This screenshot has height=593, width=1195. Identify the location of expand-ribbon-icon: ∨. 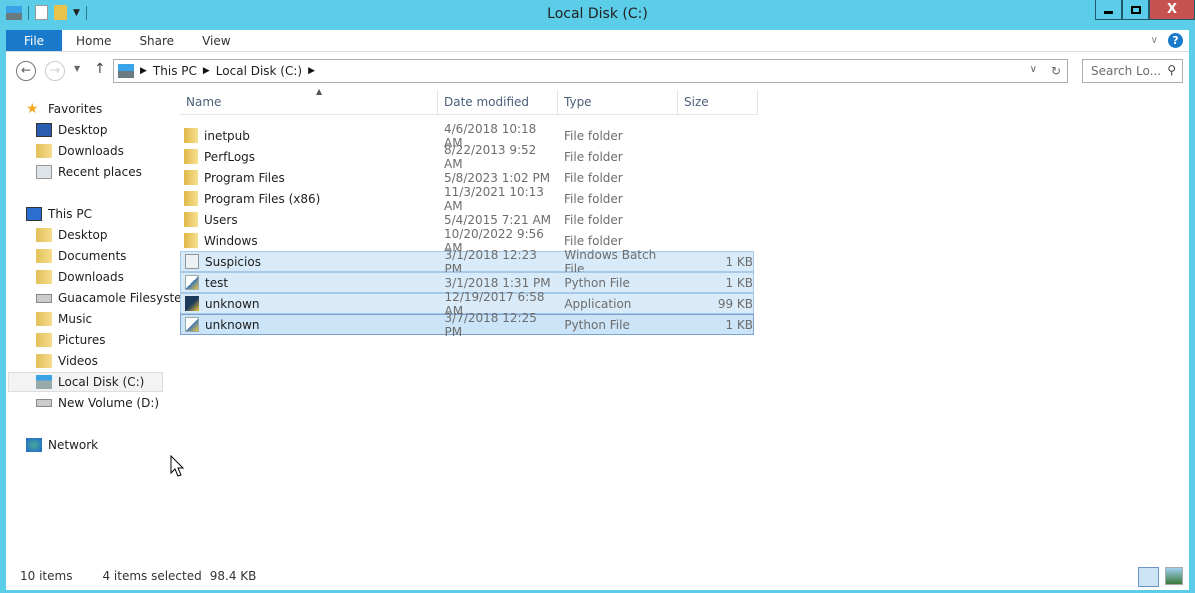
(1154, 40).